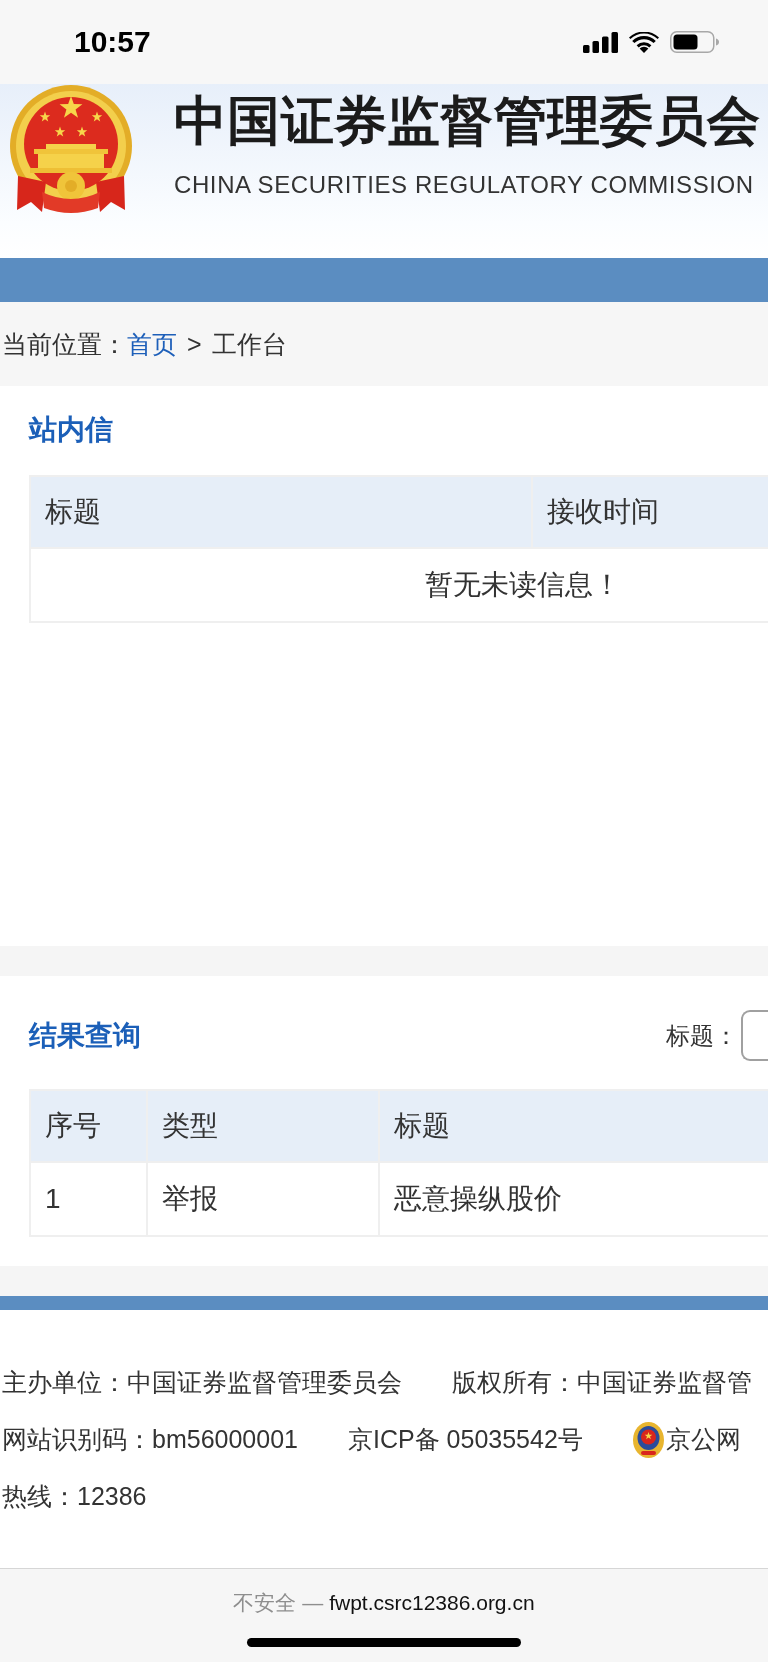 The image size is (768, 1662). What do you see at coordinates (74, 1496) in the screenshot?
I see `footer-text: 热线：12386` at bounding box center [74, 1496].